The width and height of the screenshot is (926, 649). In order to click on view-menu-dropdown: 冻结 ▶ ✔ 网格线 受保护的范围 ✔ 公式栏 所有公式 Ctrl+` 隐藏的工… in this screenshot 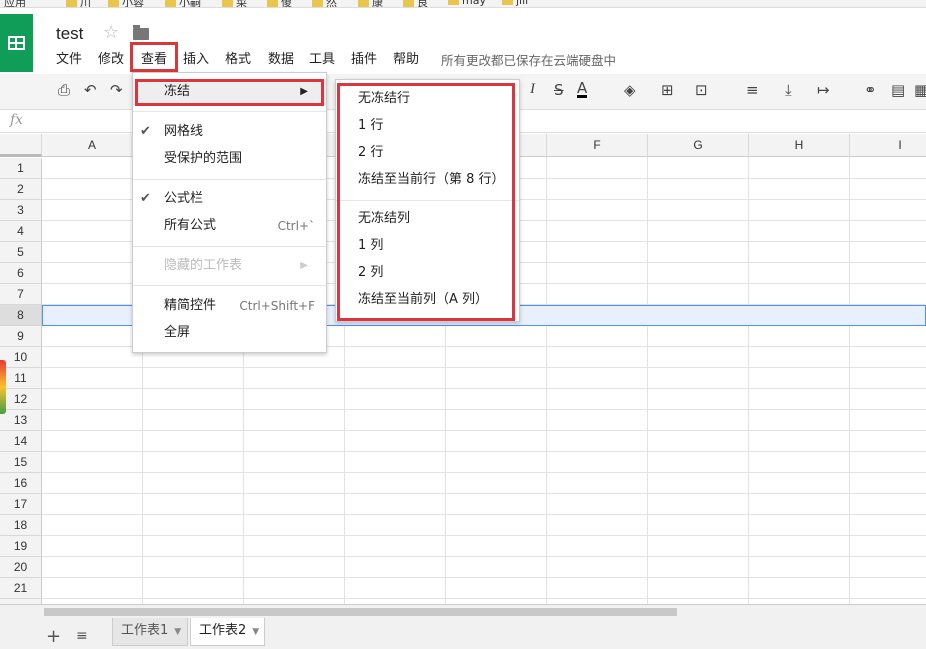, I will do `click(229, 212)`.